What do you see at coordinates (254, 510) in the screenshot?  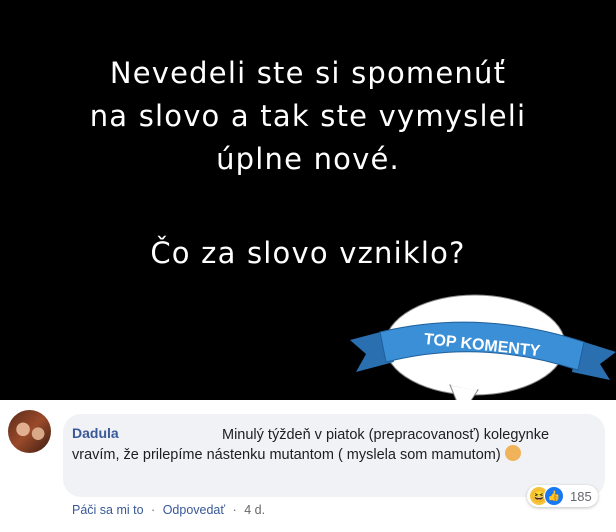 I see `comment-timestamp: 4 d.` at bounding box center [254, 510].